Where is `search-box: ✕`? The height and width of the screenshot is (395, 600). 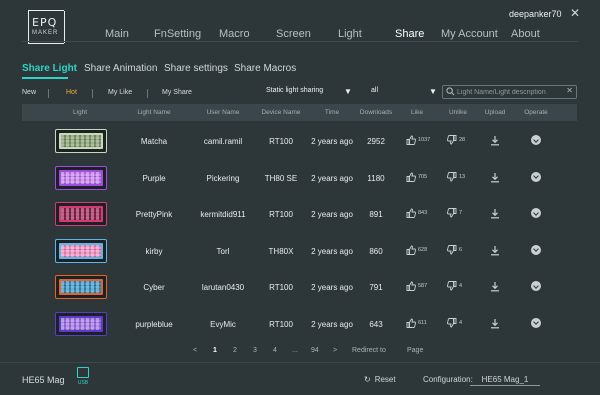
search-box: ✕ is located at coordinates (509, 92).